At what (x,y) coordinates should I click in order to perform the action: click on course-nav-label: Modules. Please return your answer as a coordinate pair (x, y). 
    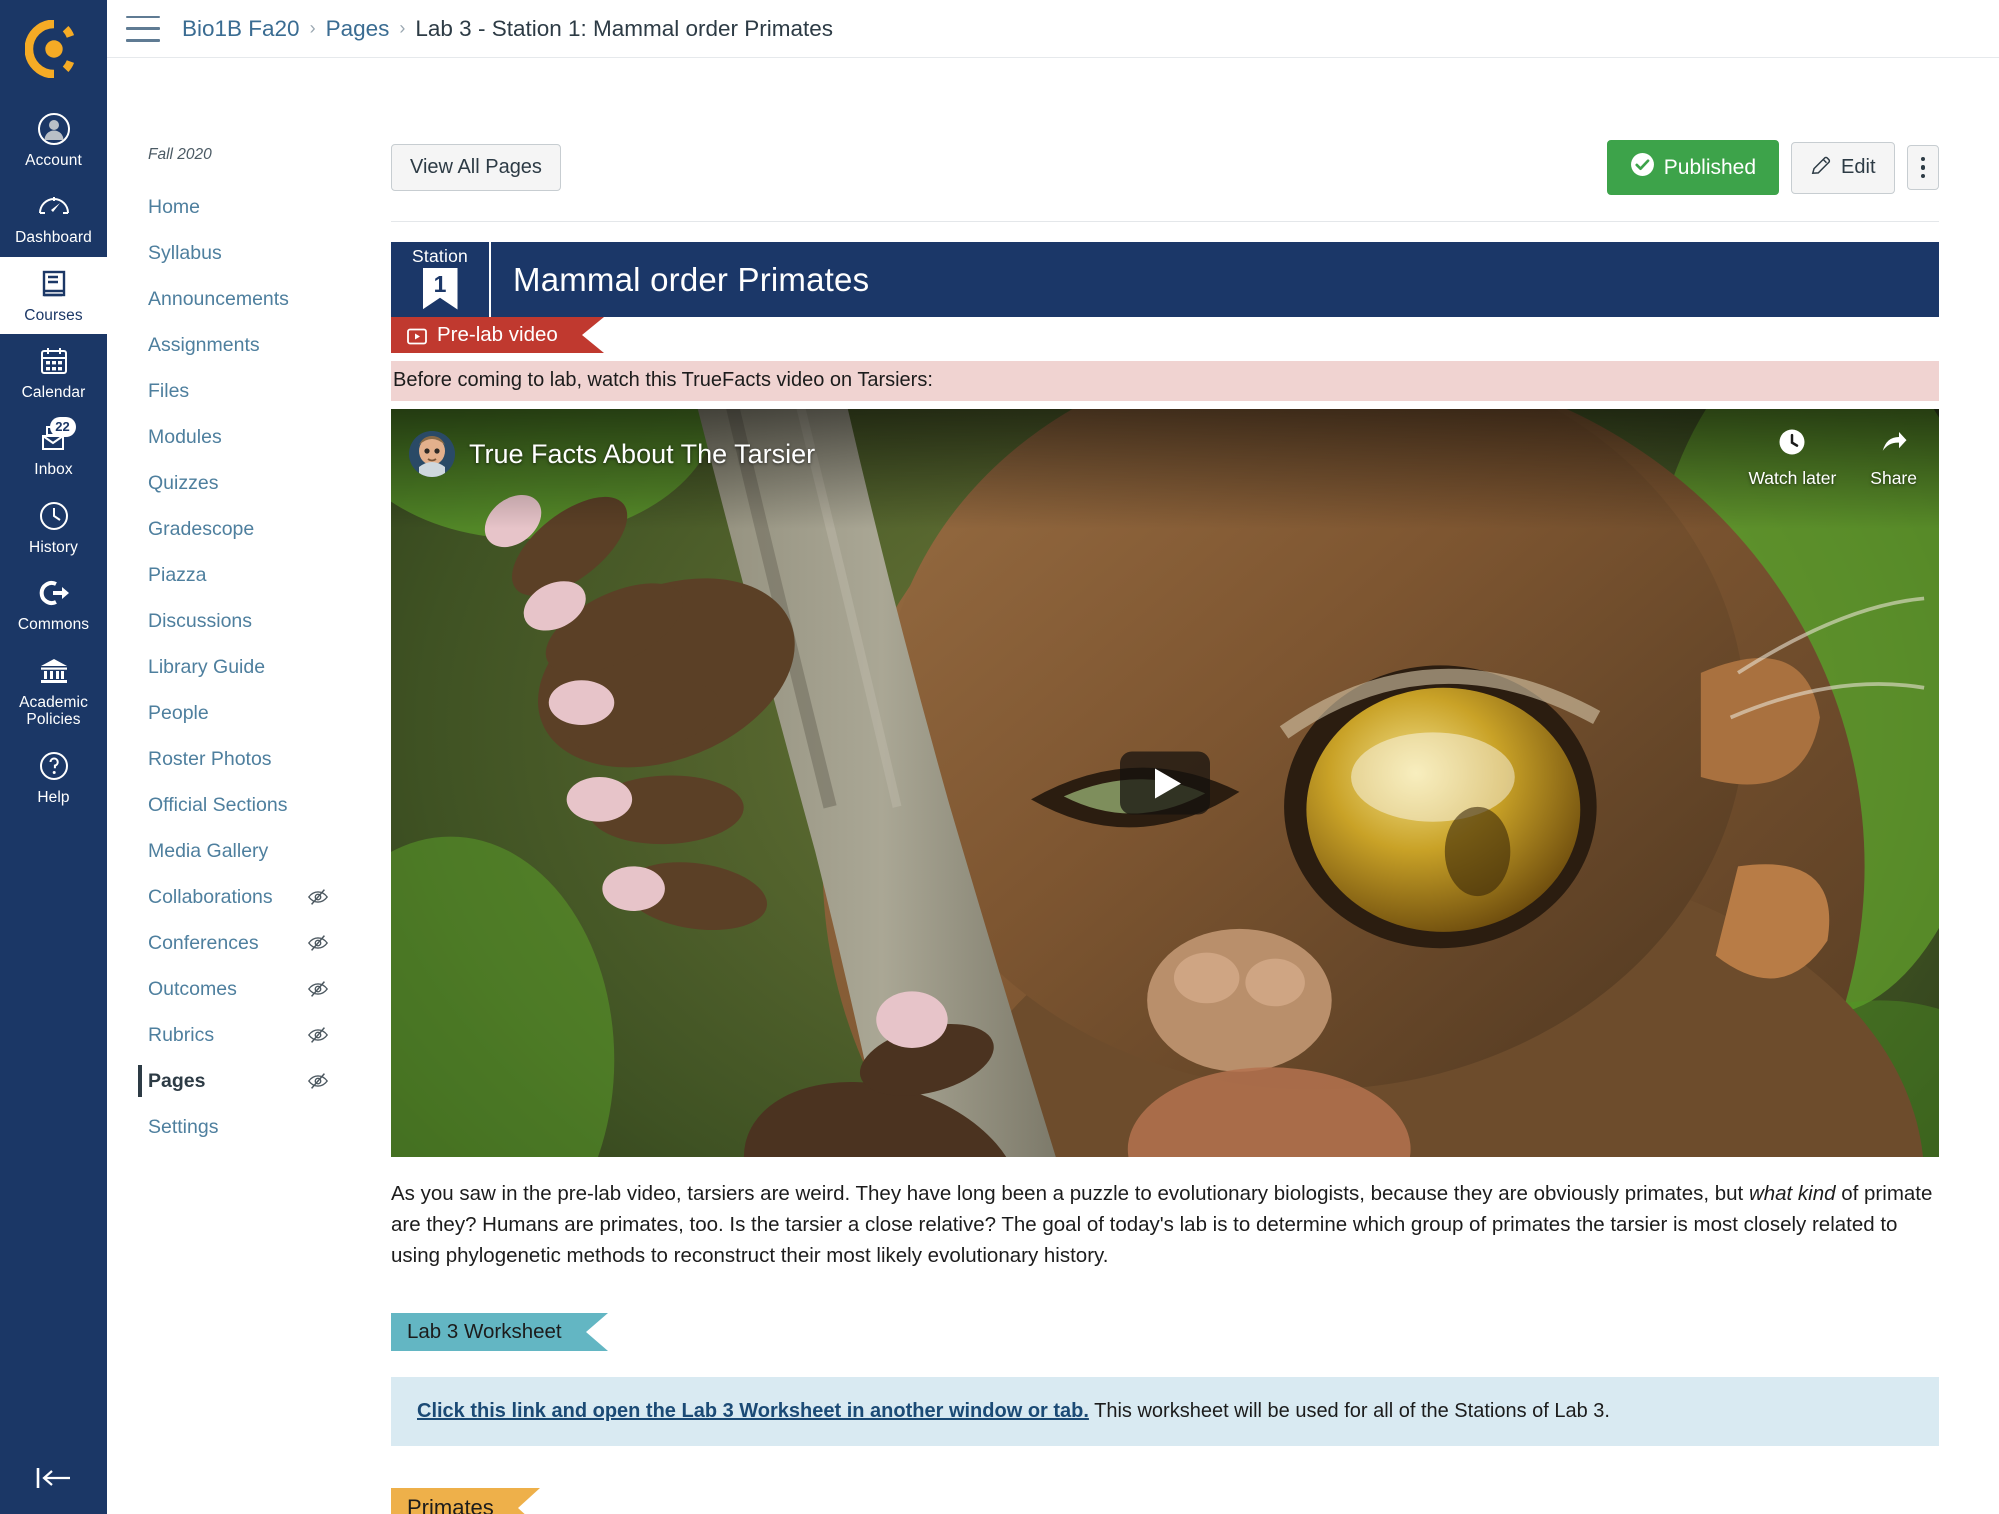
    Looking at the image, I should click on (185, 436).